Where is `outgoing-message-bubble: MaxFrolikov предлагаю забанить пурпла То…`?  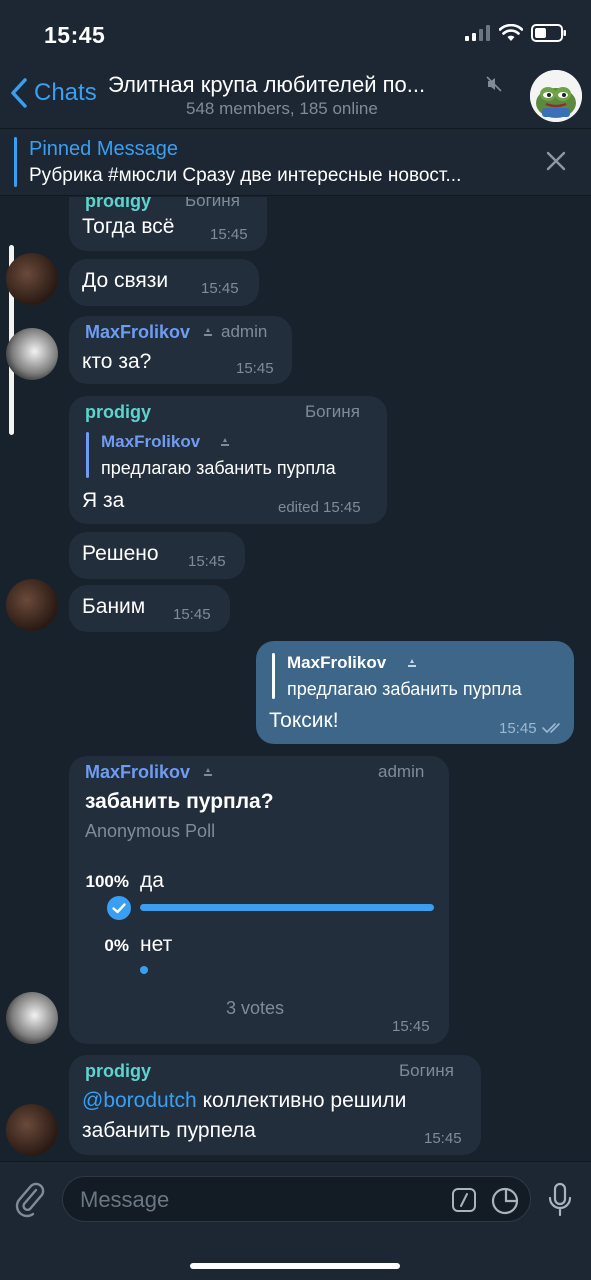 outgoing-message-bubble: MaxFrolikov предлагаю забанить пурпла То… is located at coordinates (415, 692).